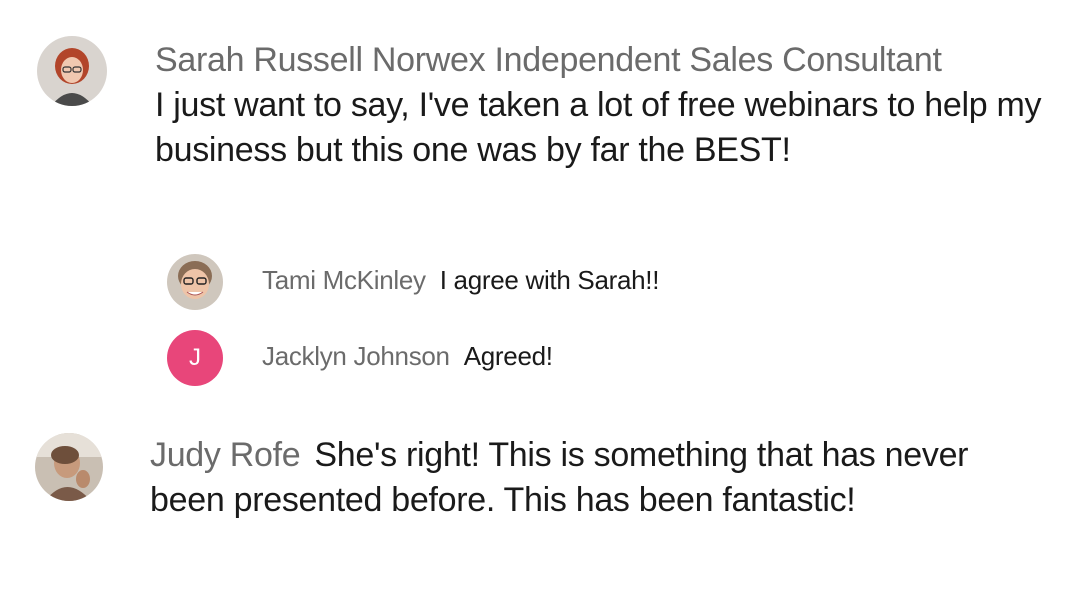 This screenshot has width=1090, height=612. I want to click on comment-author: Judy Rofe, so click(225, 455).